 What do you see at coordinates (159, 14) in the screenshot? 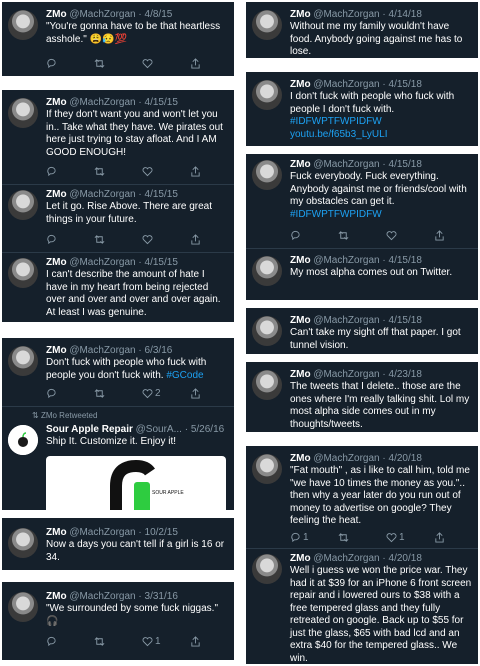
I see `tweet-date: 4/8/15` at bounding box center [159, 14].